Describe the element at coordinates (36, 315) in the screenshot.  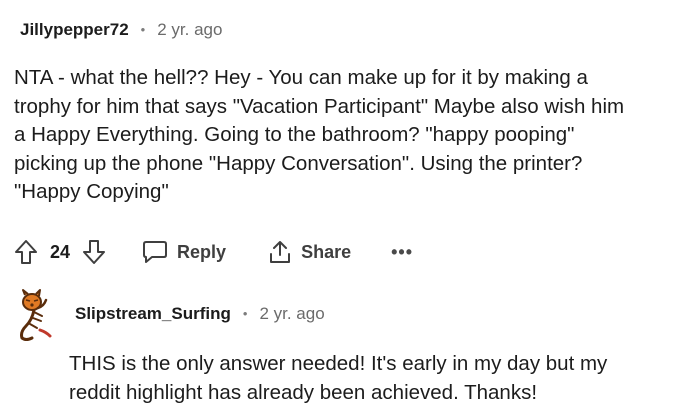
I see `tiger-cartoon-avatar` at that location.